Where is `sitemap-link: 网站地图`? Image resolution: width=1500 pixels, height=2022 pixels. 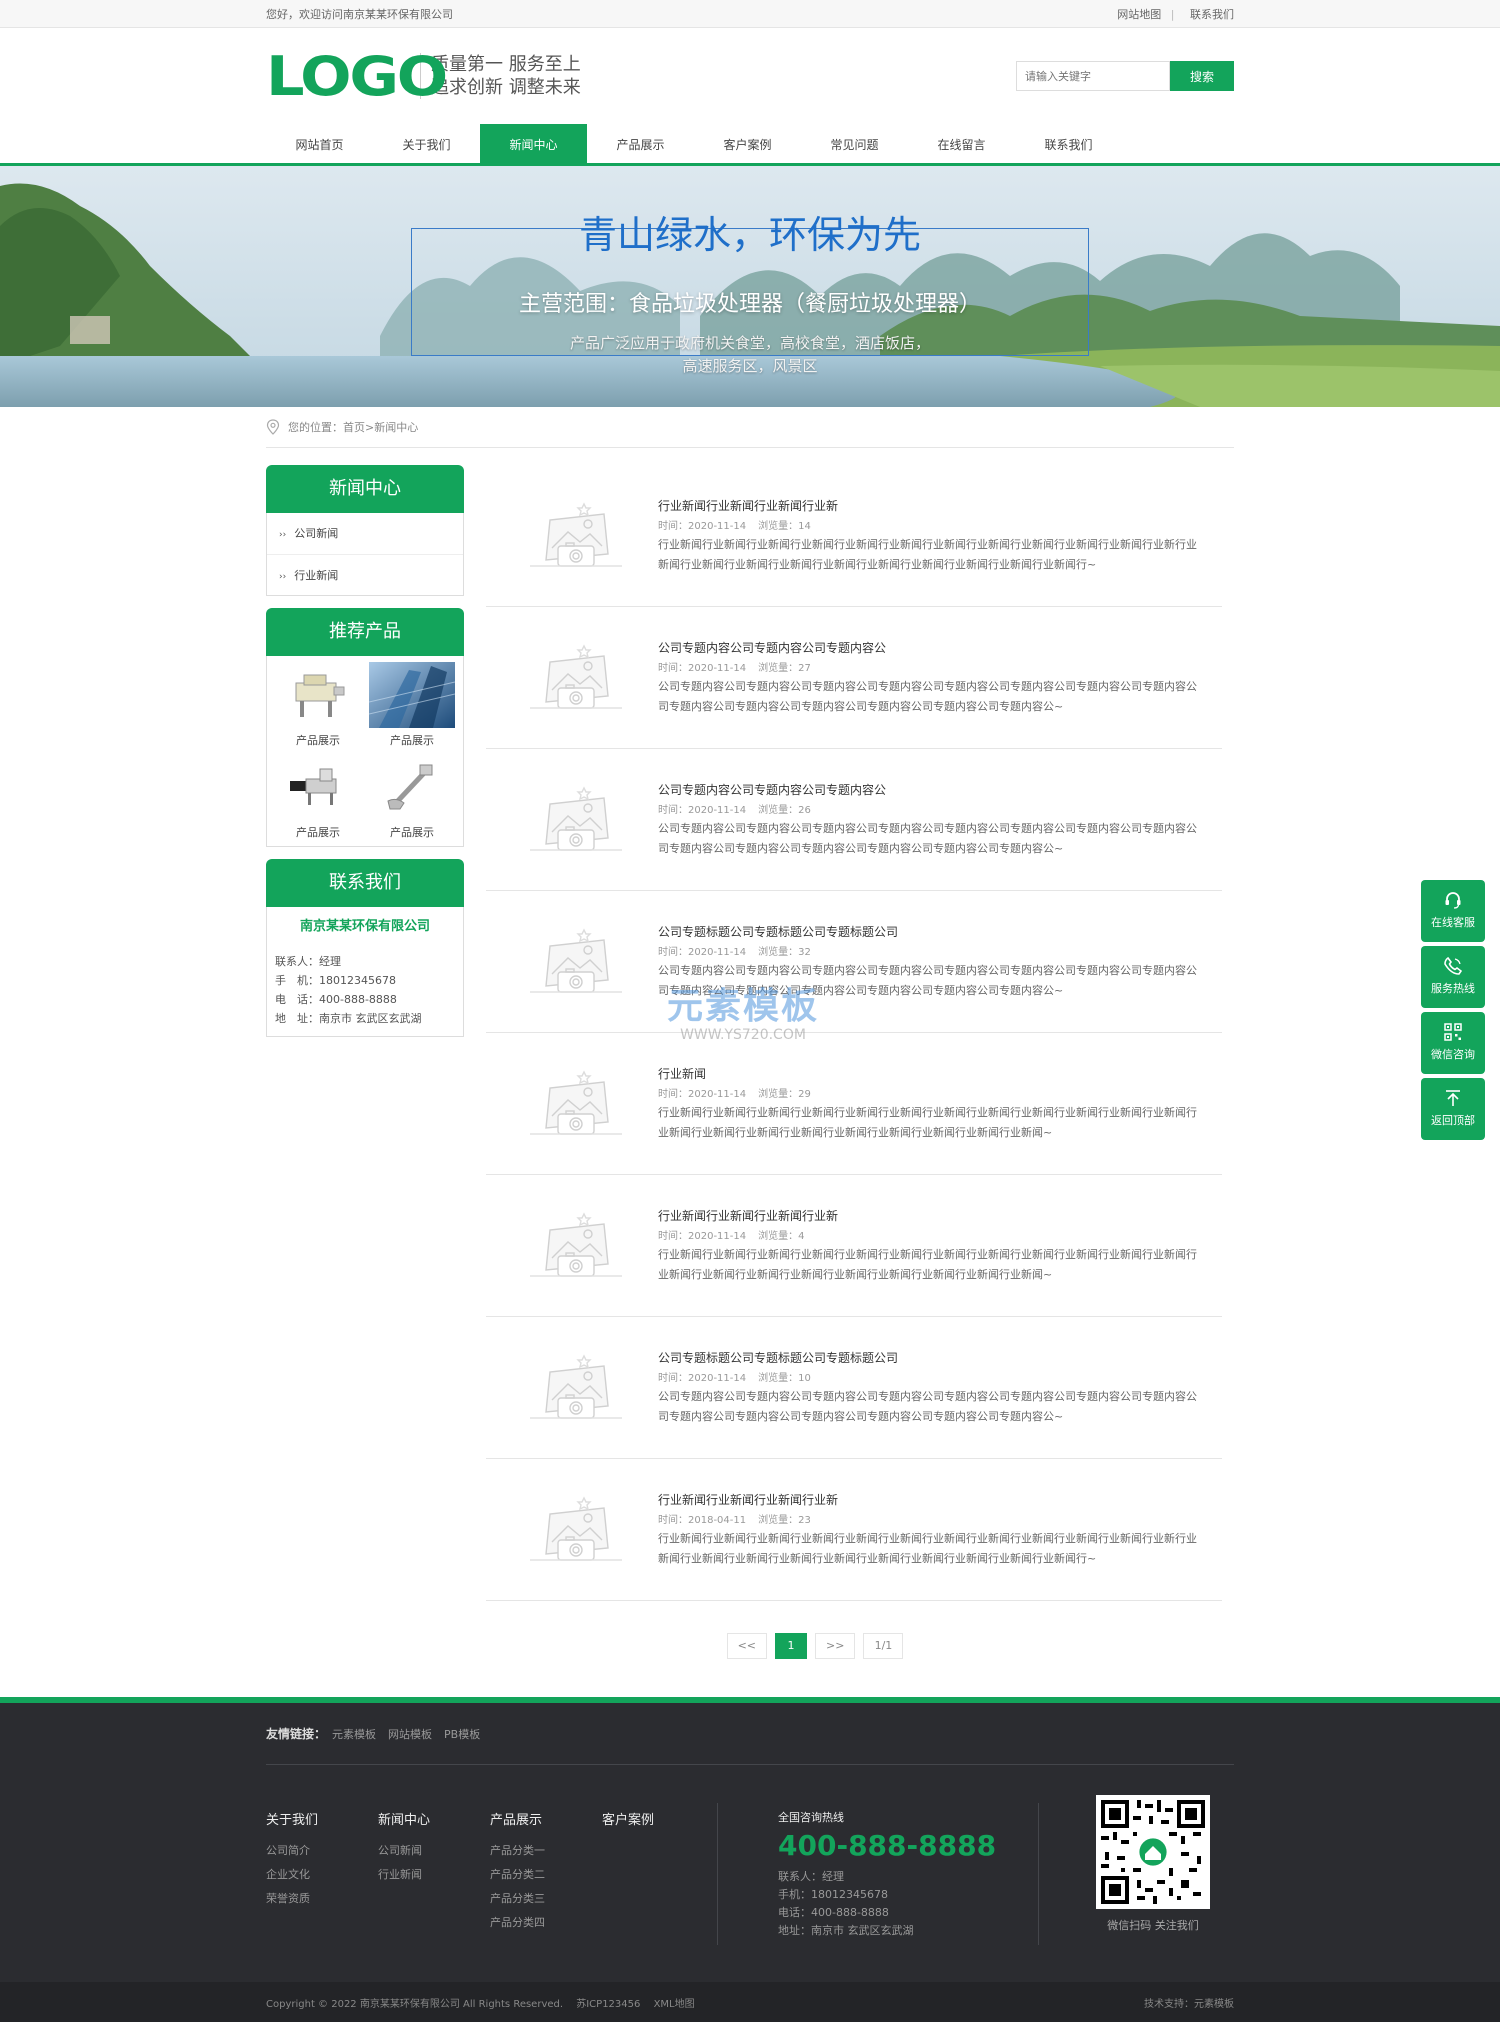 sitemap-link: 网站地图 is located at coordinates (1139, 14).